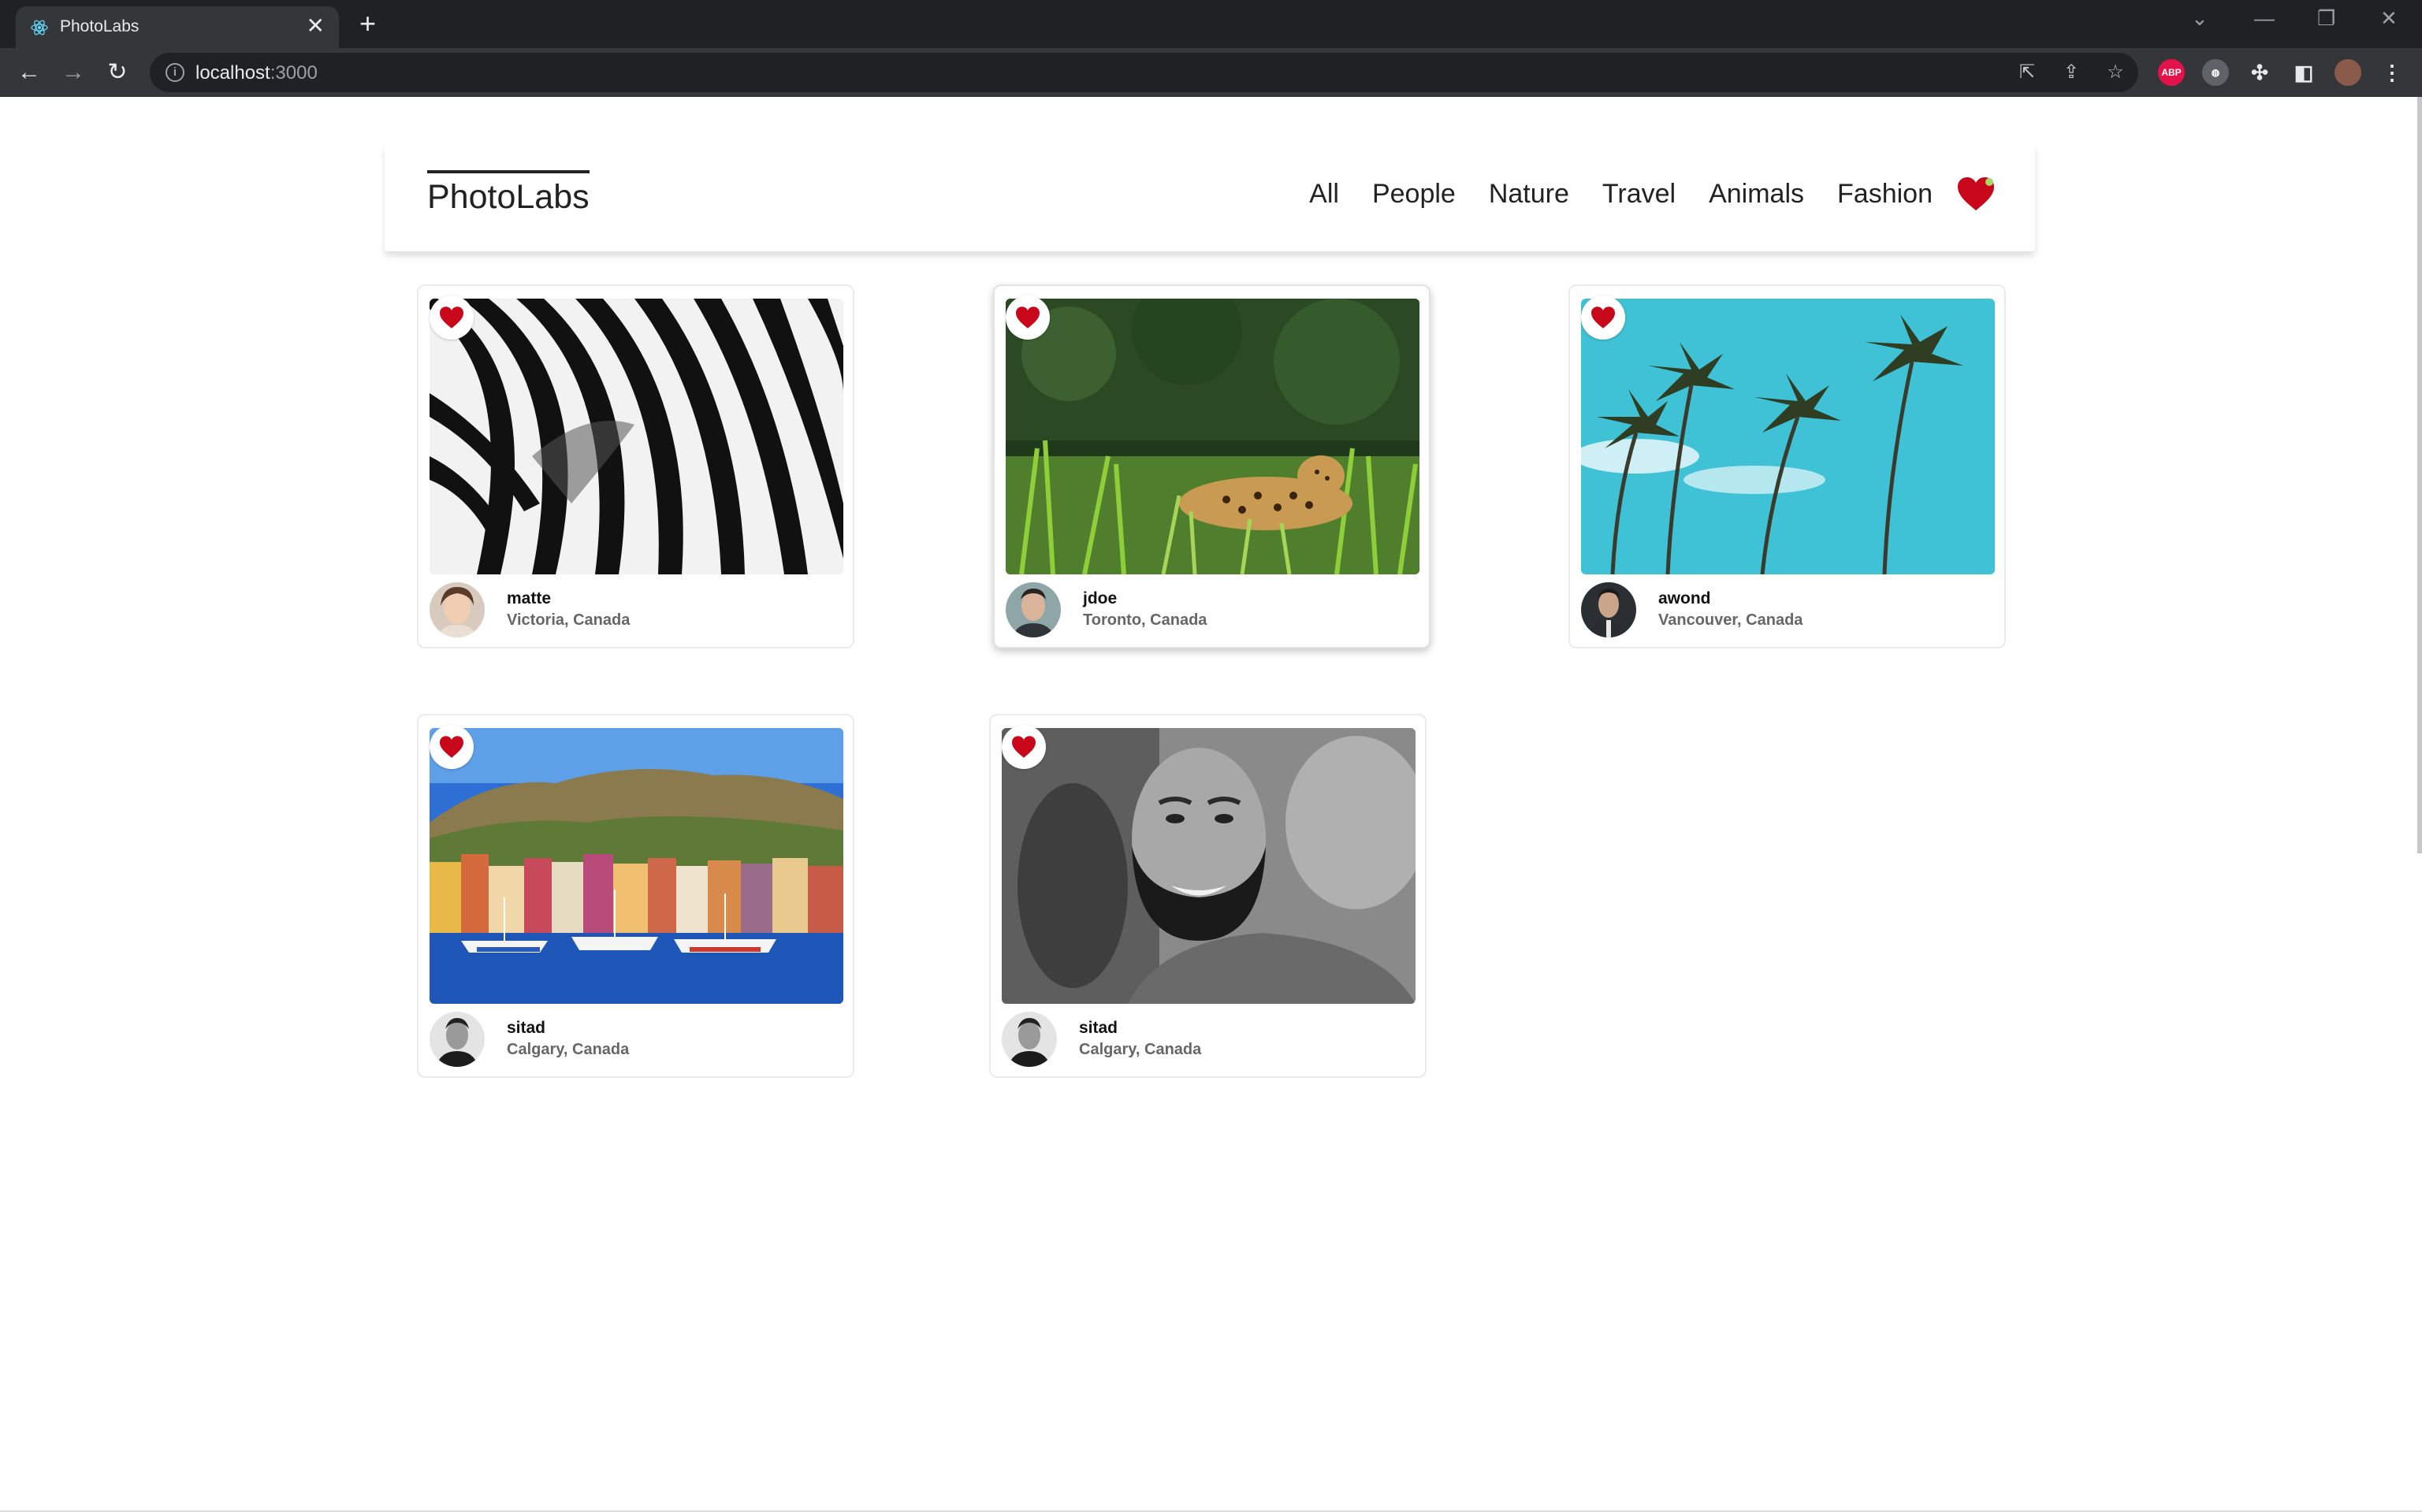 This screenshot has width=2422, height=1512. I want to click on back-icon: ←, so click(29, 72).